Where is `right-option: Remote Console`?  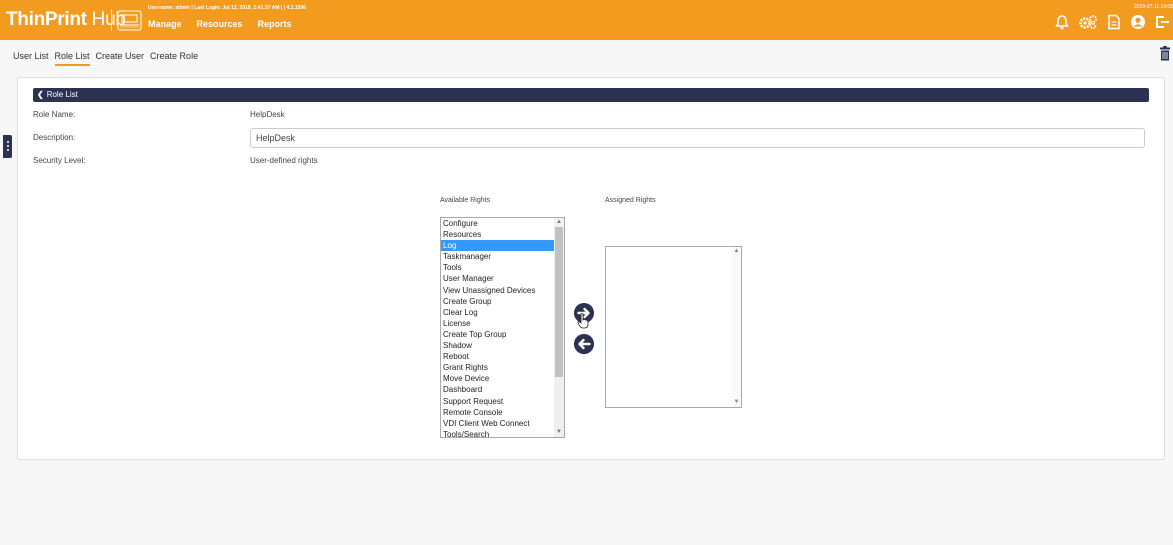
right-option: Remote Console is located at coordinates (497, 412).